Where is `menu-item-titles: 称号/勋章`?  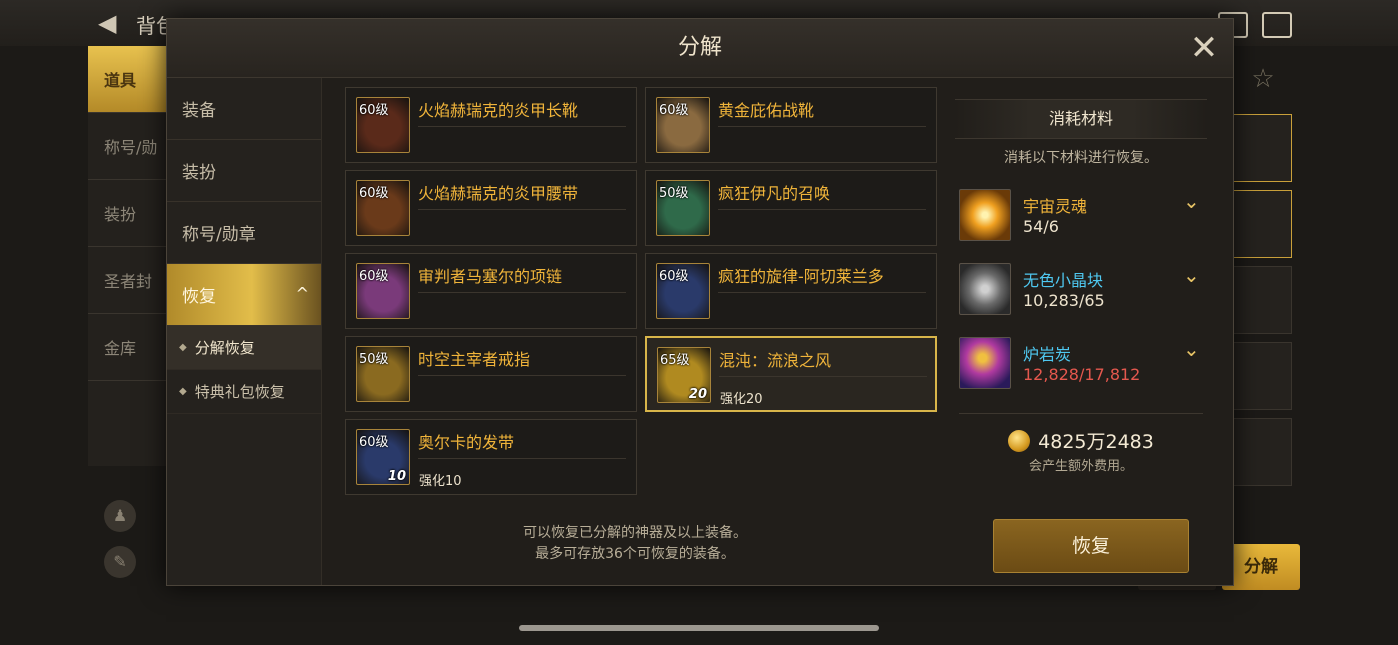
menu-item-titles: 称号/勋章 is located at coordinates (244, 233).